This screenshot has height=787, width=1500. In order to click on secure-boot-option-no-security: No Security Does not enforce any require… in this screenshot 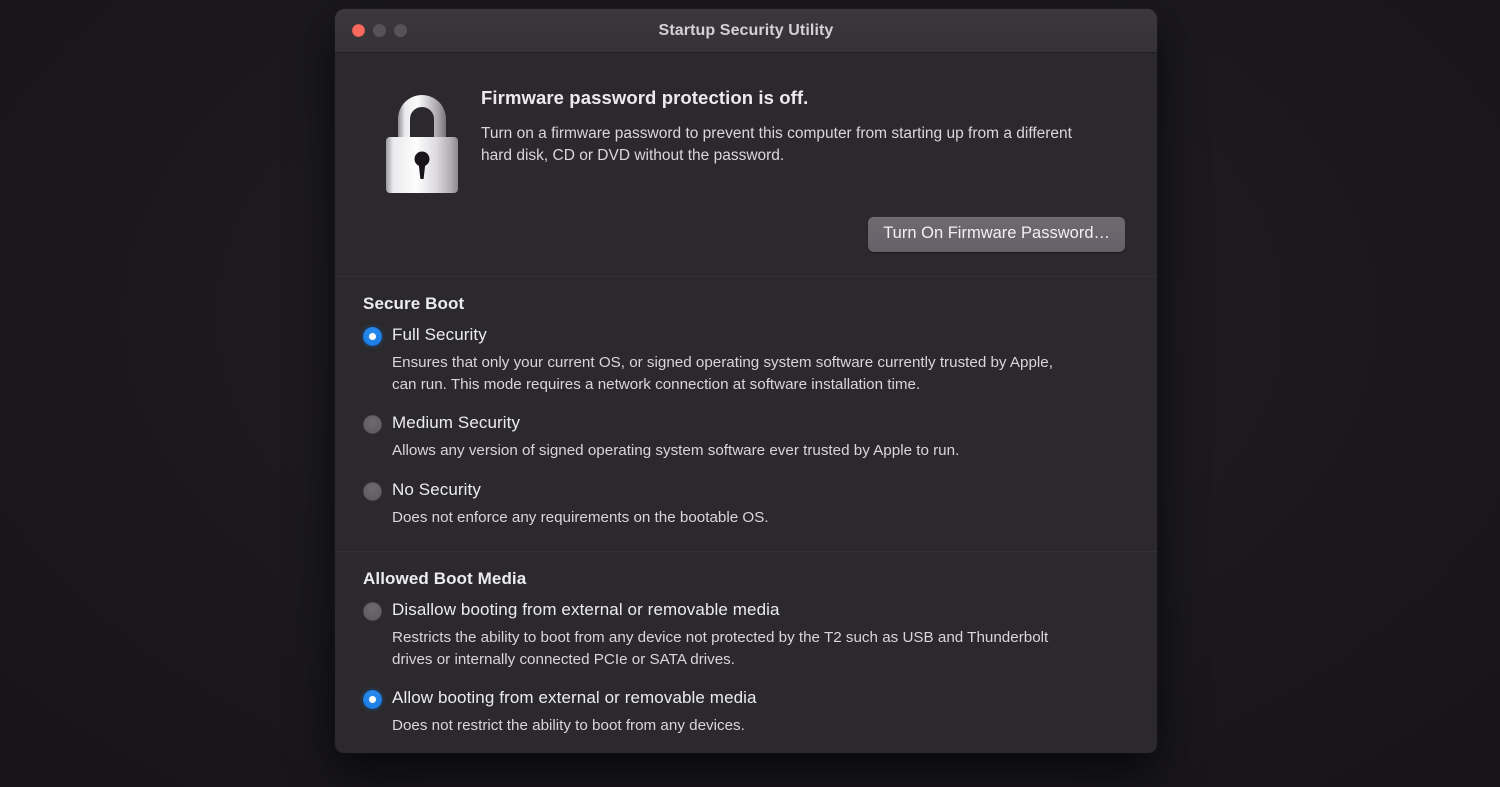, I will do `click(746, 504)`.